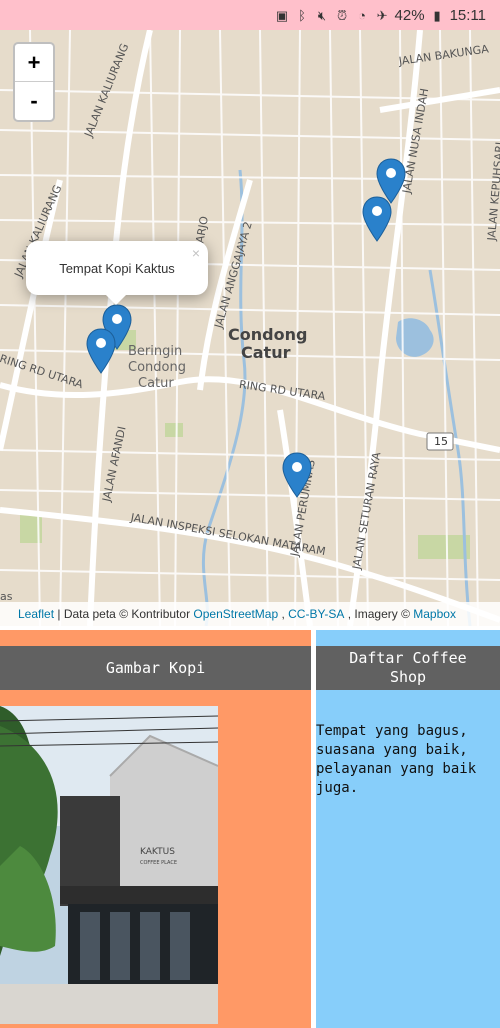 The image size is (500, 1028). Describe the element at coordinates (396, 769) in the screenshot. I see `description-line: pelayanan yang baik` at that location.